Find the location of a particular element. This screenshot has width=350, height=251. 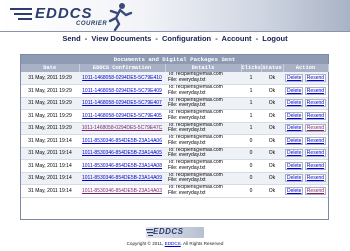

confirmation-cell: 1011-1468058-0294DE5-5C79E47C is located at coordinates (122, 128).